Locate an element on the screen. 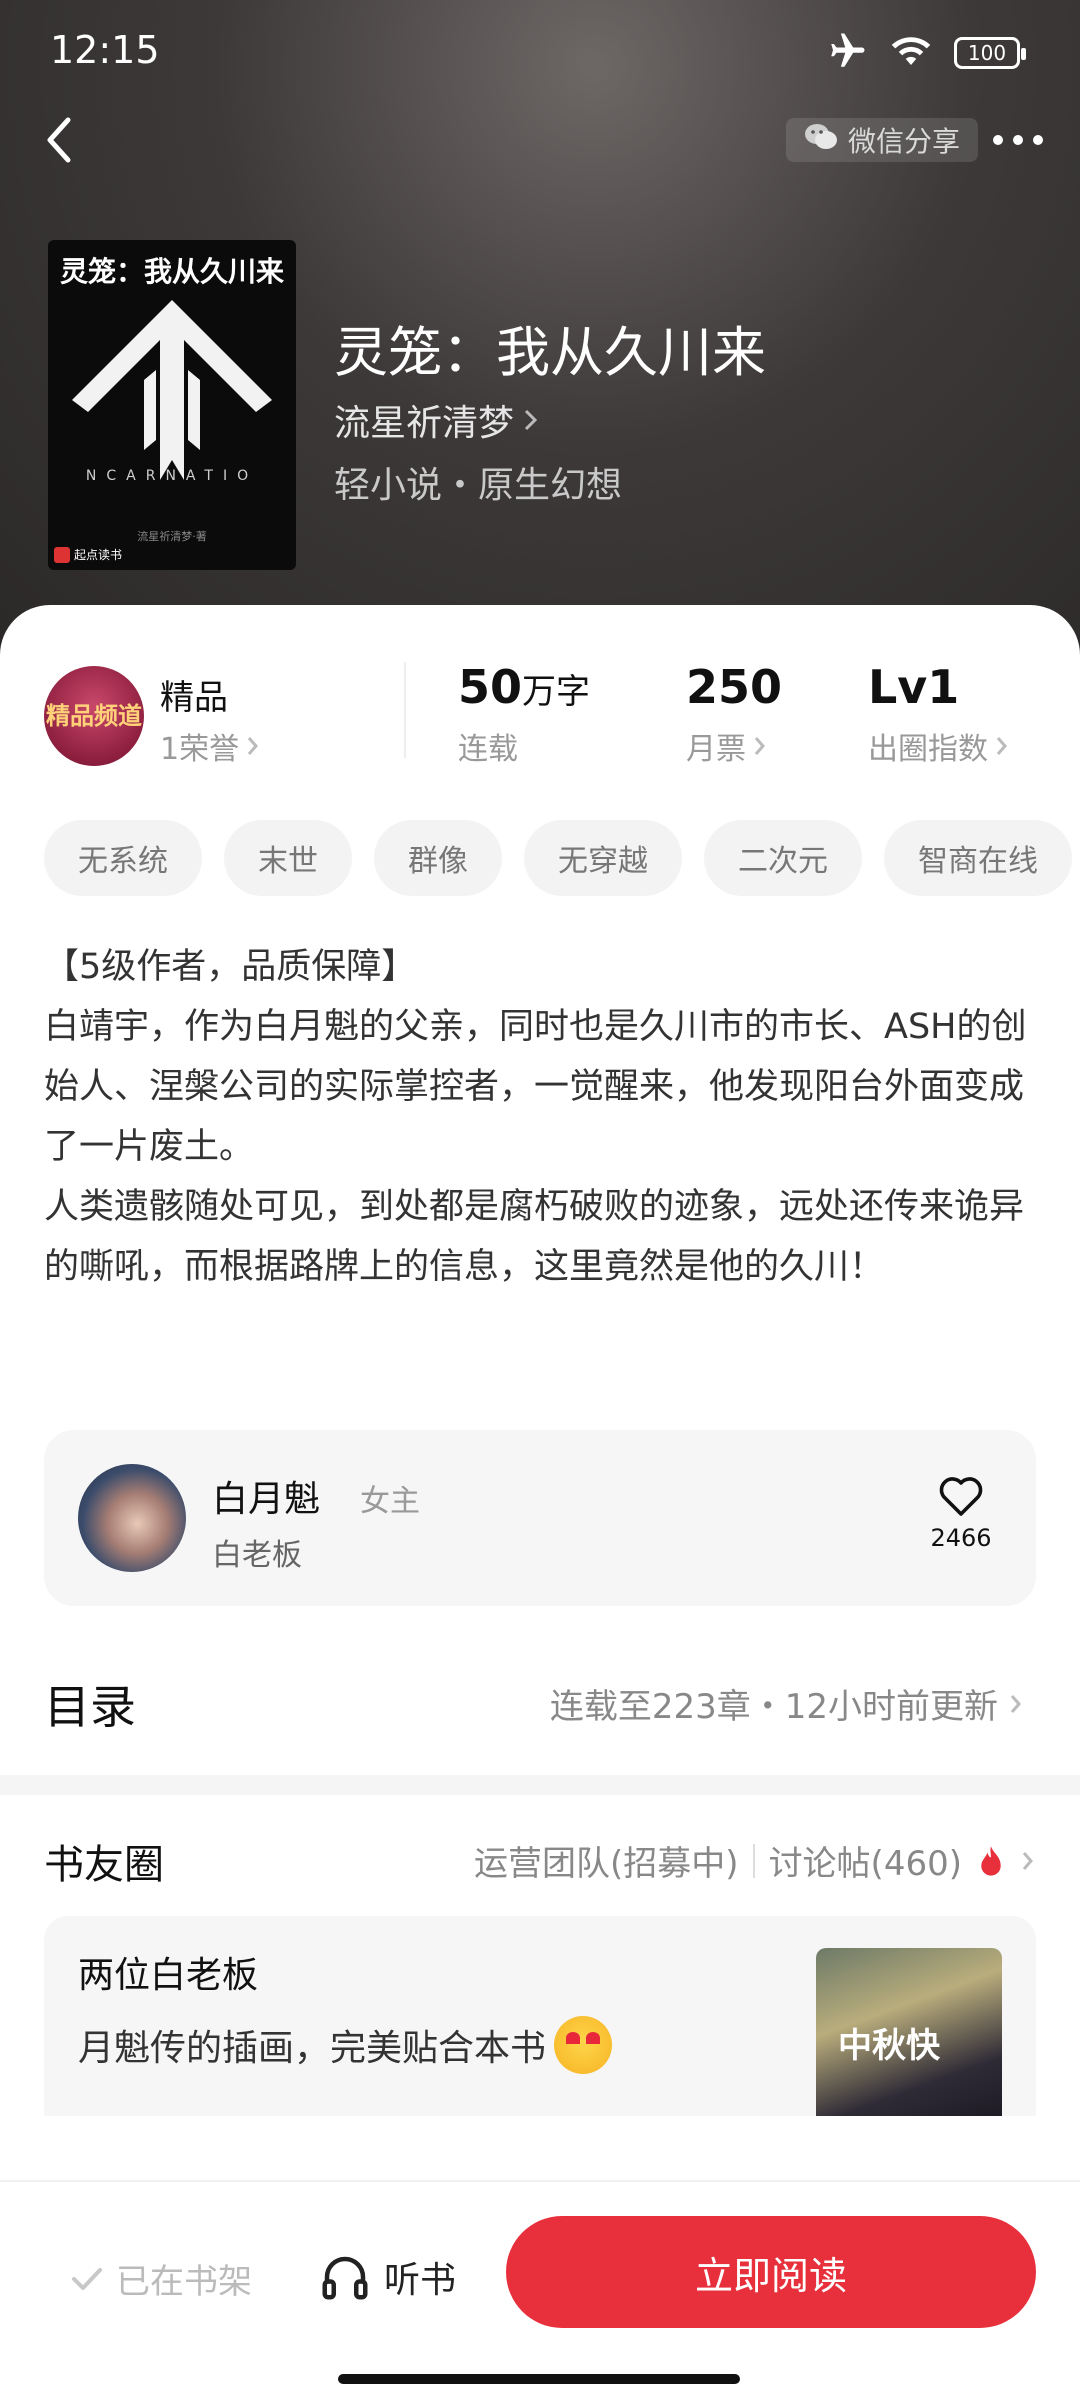  cover-emblem-icon is located at coordinates (172, 390).